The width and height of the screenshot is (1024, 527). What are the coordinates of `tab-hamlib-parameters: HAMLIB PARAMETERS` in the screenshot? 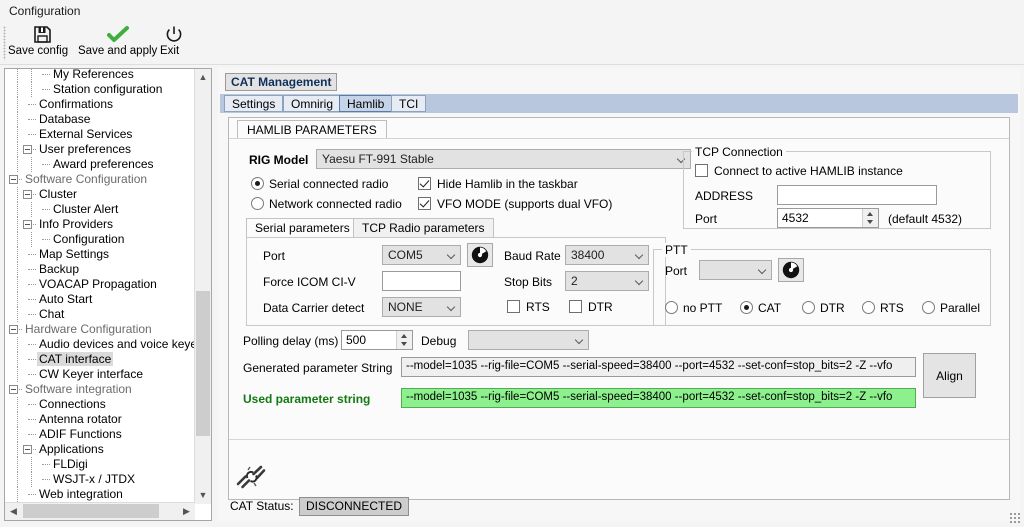 It's located at (312, 129).